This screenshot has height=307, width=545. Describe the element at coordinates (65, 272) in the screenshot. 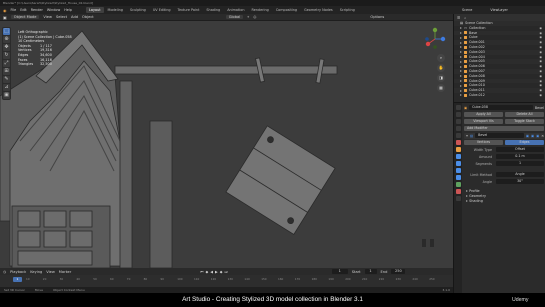

I see `menu-marker: Marker` at that location.